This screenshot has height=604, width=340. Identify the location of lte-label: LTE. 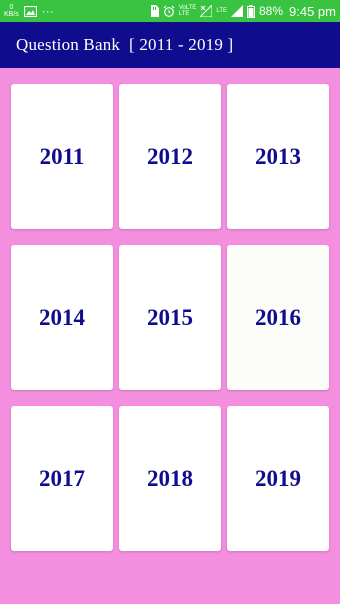
(221, 11).